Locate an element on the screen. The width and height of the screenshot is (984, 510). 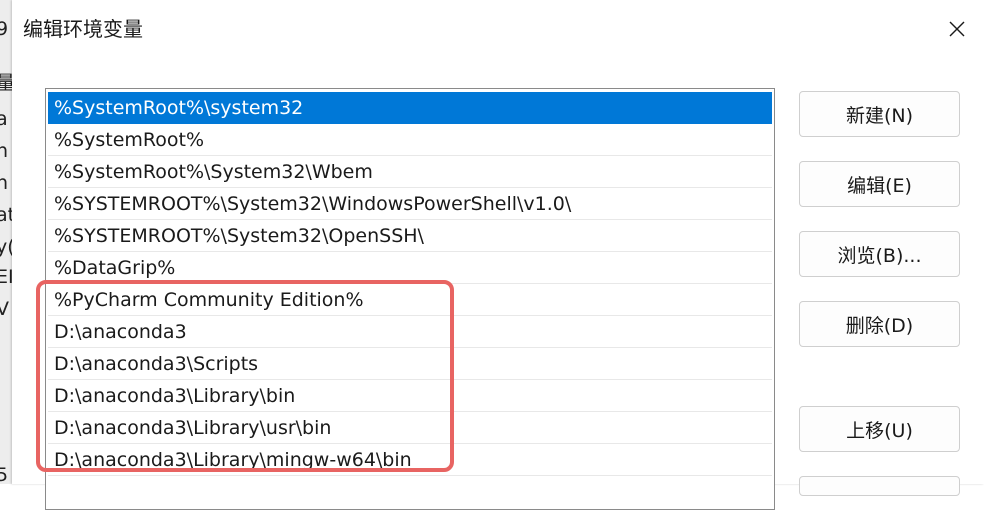
path-list-item: %PyCharm Community Edition% is located at coordinates (410, 300).